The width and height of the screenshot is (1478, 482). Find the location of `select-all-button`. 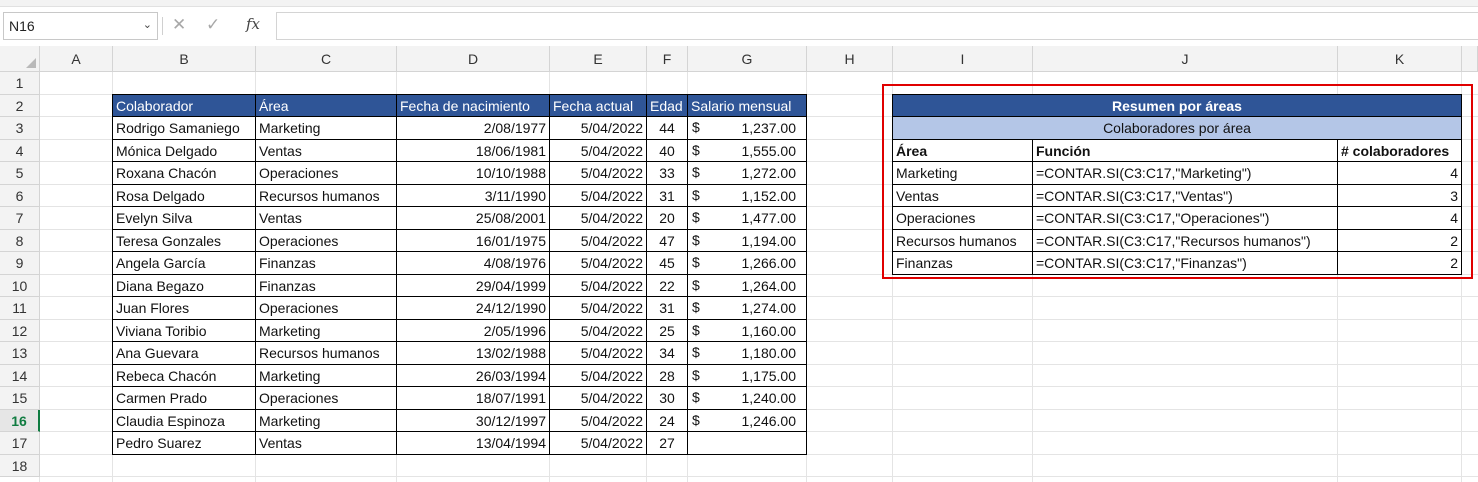

select-all-button is located at coordinates (20, 59).